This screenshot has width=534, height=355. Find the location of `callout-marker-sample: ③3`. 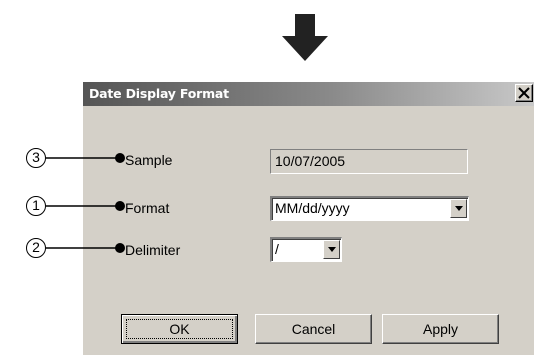

callout-marker-sample: ③3 is located at coordinates (36, 158).